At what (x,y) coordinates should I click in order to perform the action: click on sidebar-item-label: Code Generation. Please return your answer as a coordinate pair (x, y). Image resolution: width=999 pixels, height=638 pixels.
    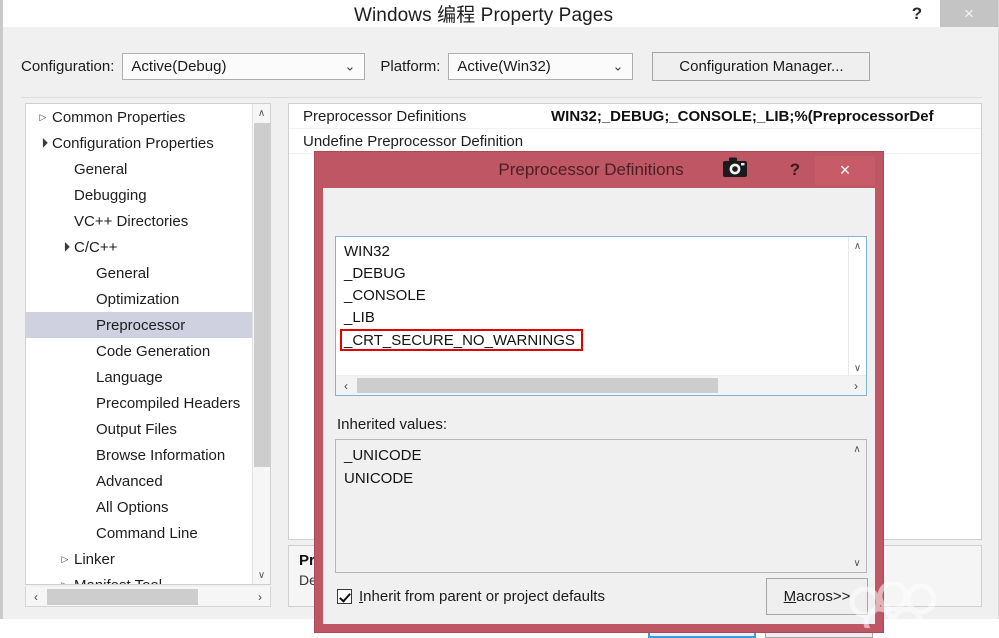
    Looking at the image, I should click on (153, 351).